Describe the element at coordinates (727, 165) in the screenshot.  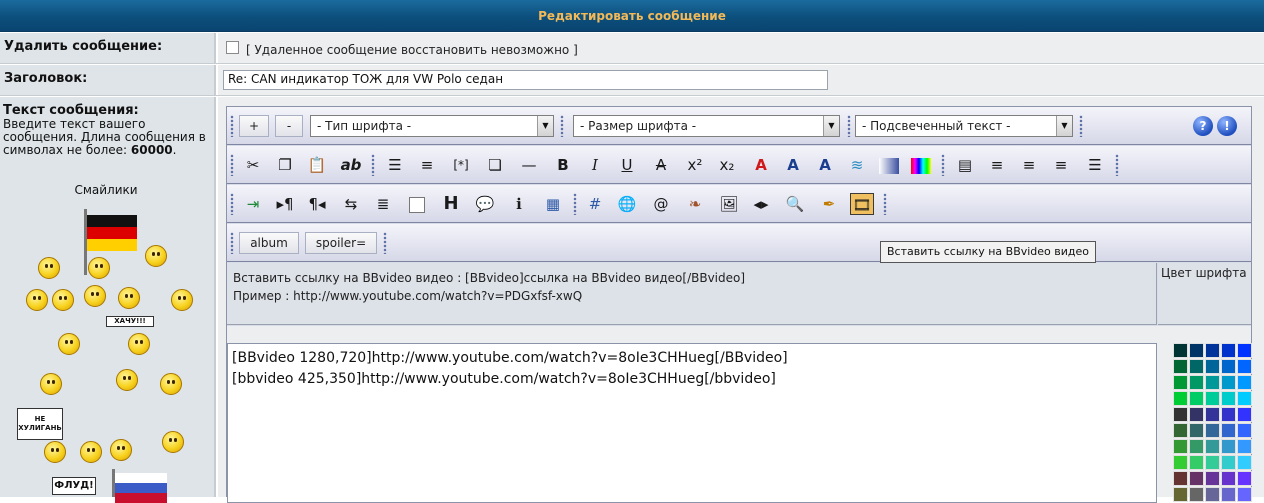
I see `subscript-icon: x₂` at that location.